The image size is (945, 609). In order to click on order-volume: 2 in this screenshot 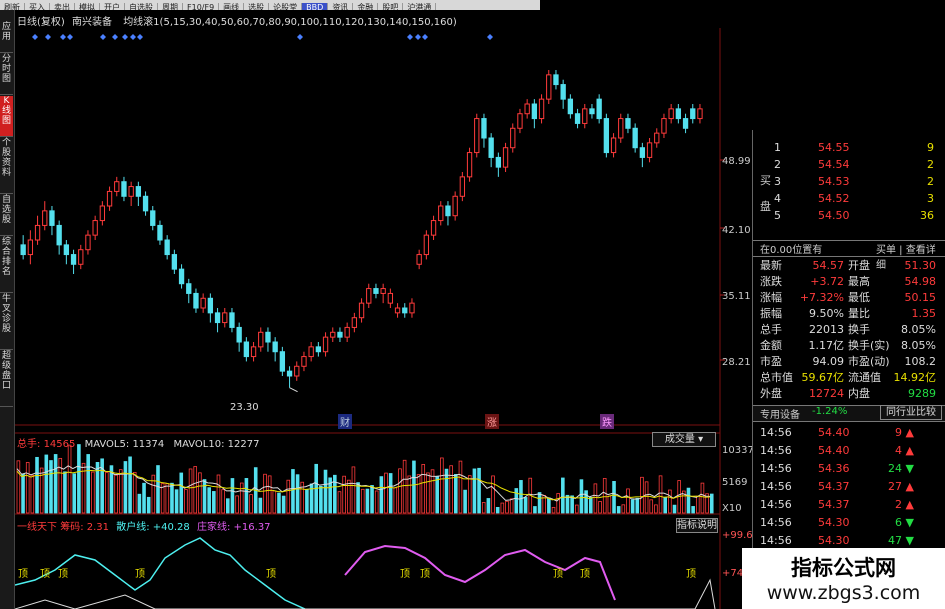, I will do `click(930, 164)`.